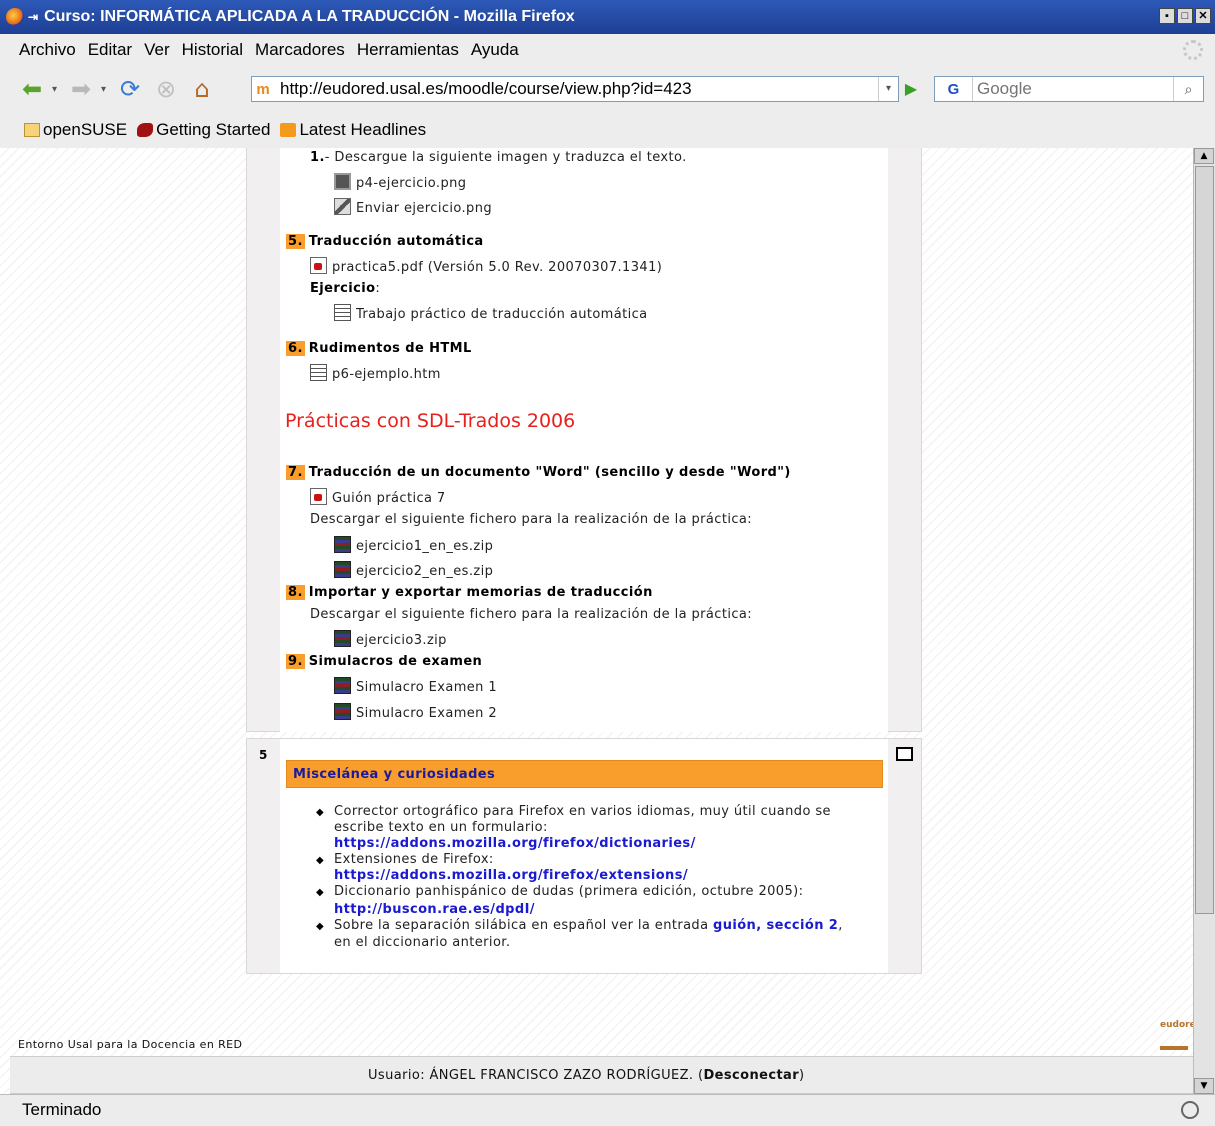 This screenshot has height=1126, width=1215. Describe the element at coordinates (384, 661) in the screenshot. I see `topic-9-title: 9. Simulacros de examen` at that location.